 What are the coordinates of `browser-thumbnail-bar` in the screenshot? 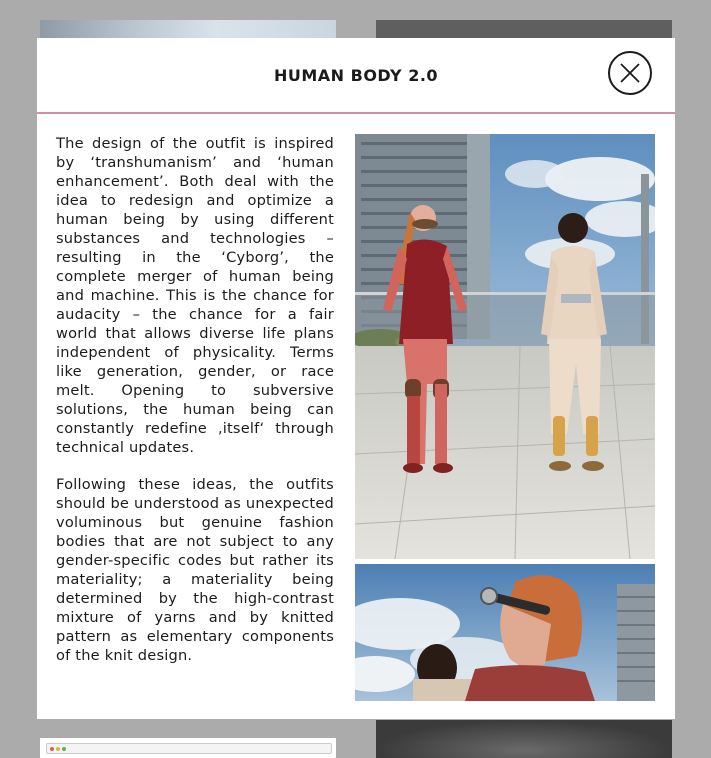 It's located at (189, 748).